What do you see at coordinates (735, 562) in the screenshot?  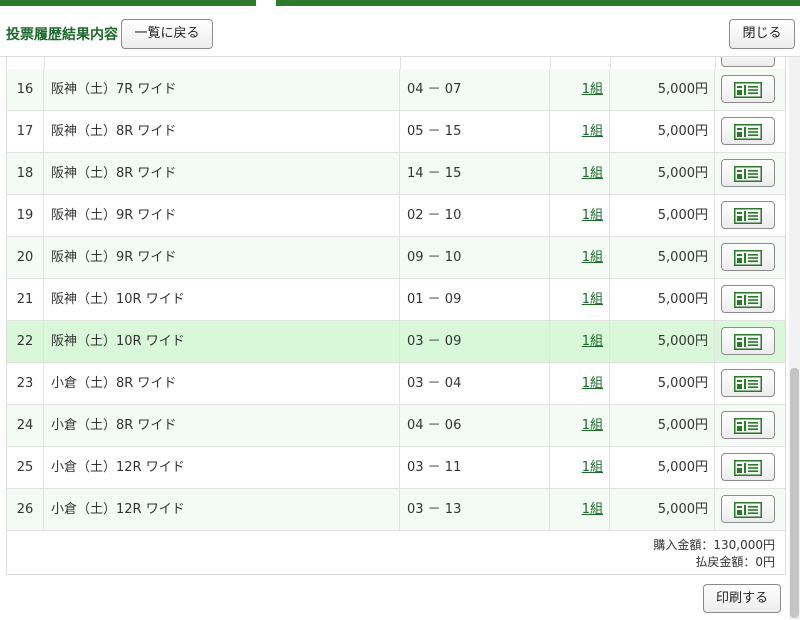 I see `refund-total: 払戻金額：0円` at bounding box center [735, 562].